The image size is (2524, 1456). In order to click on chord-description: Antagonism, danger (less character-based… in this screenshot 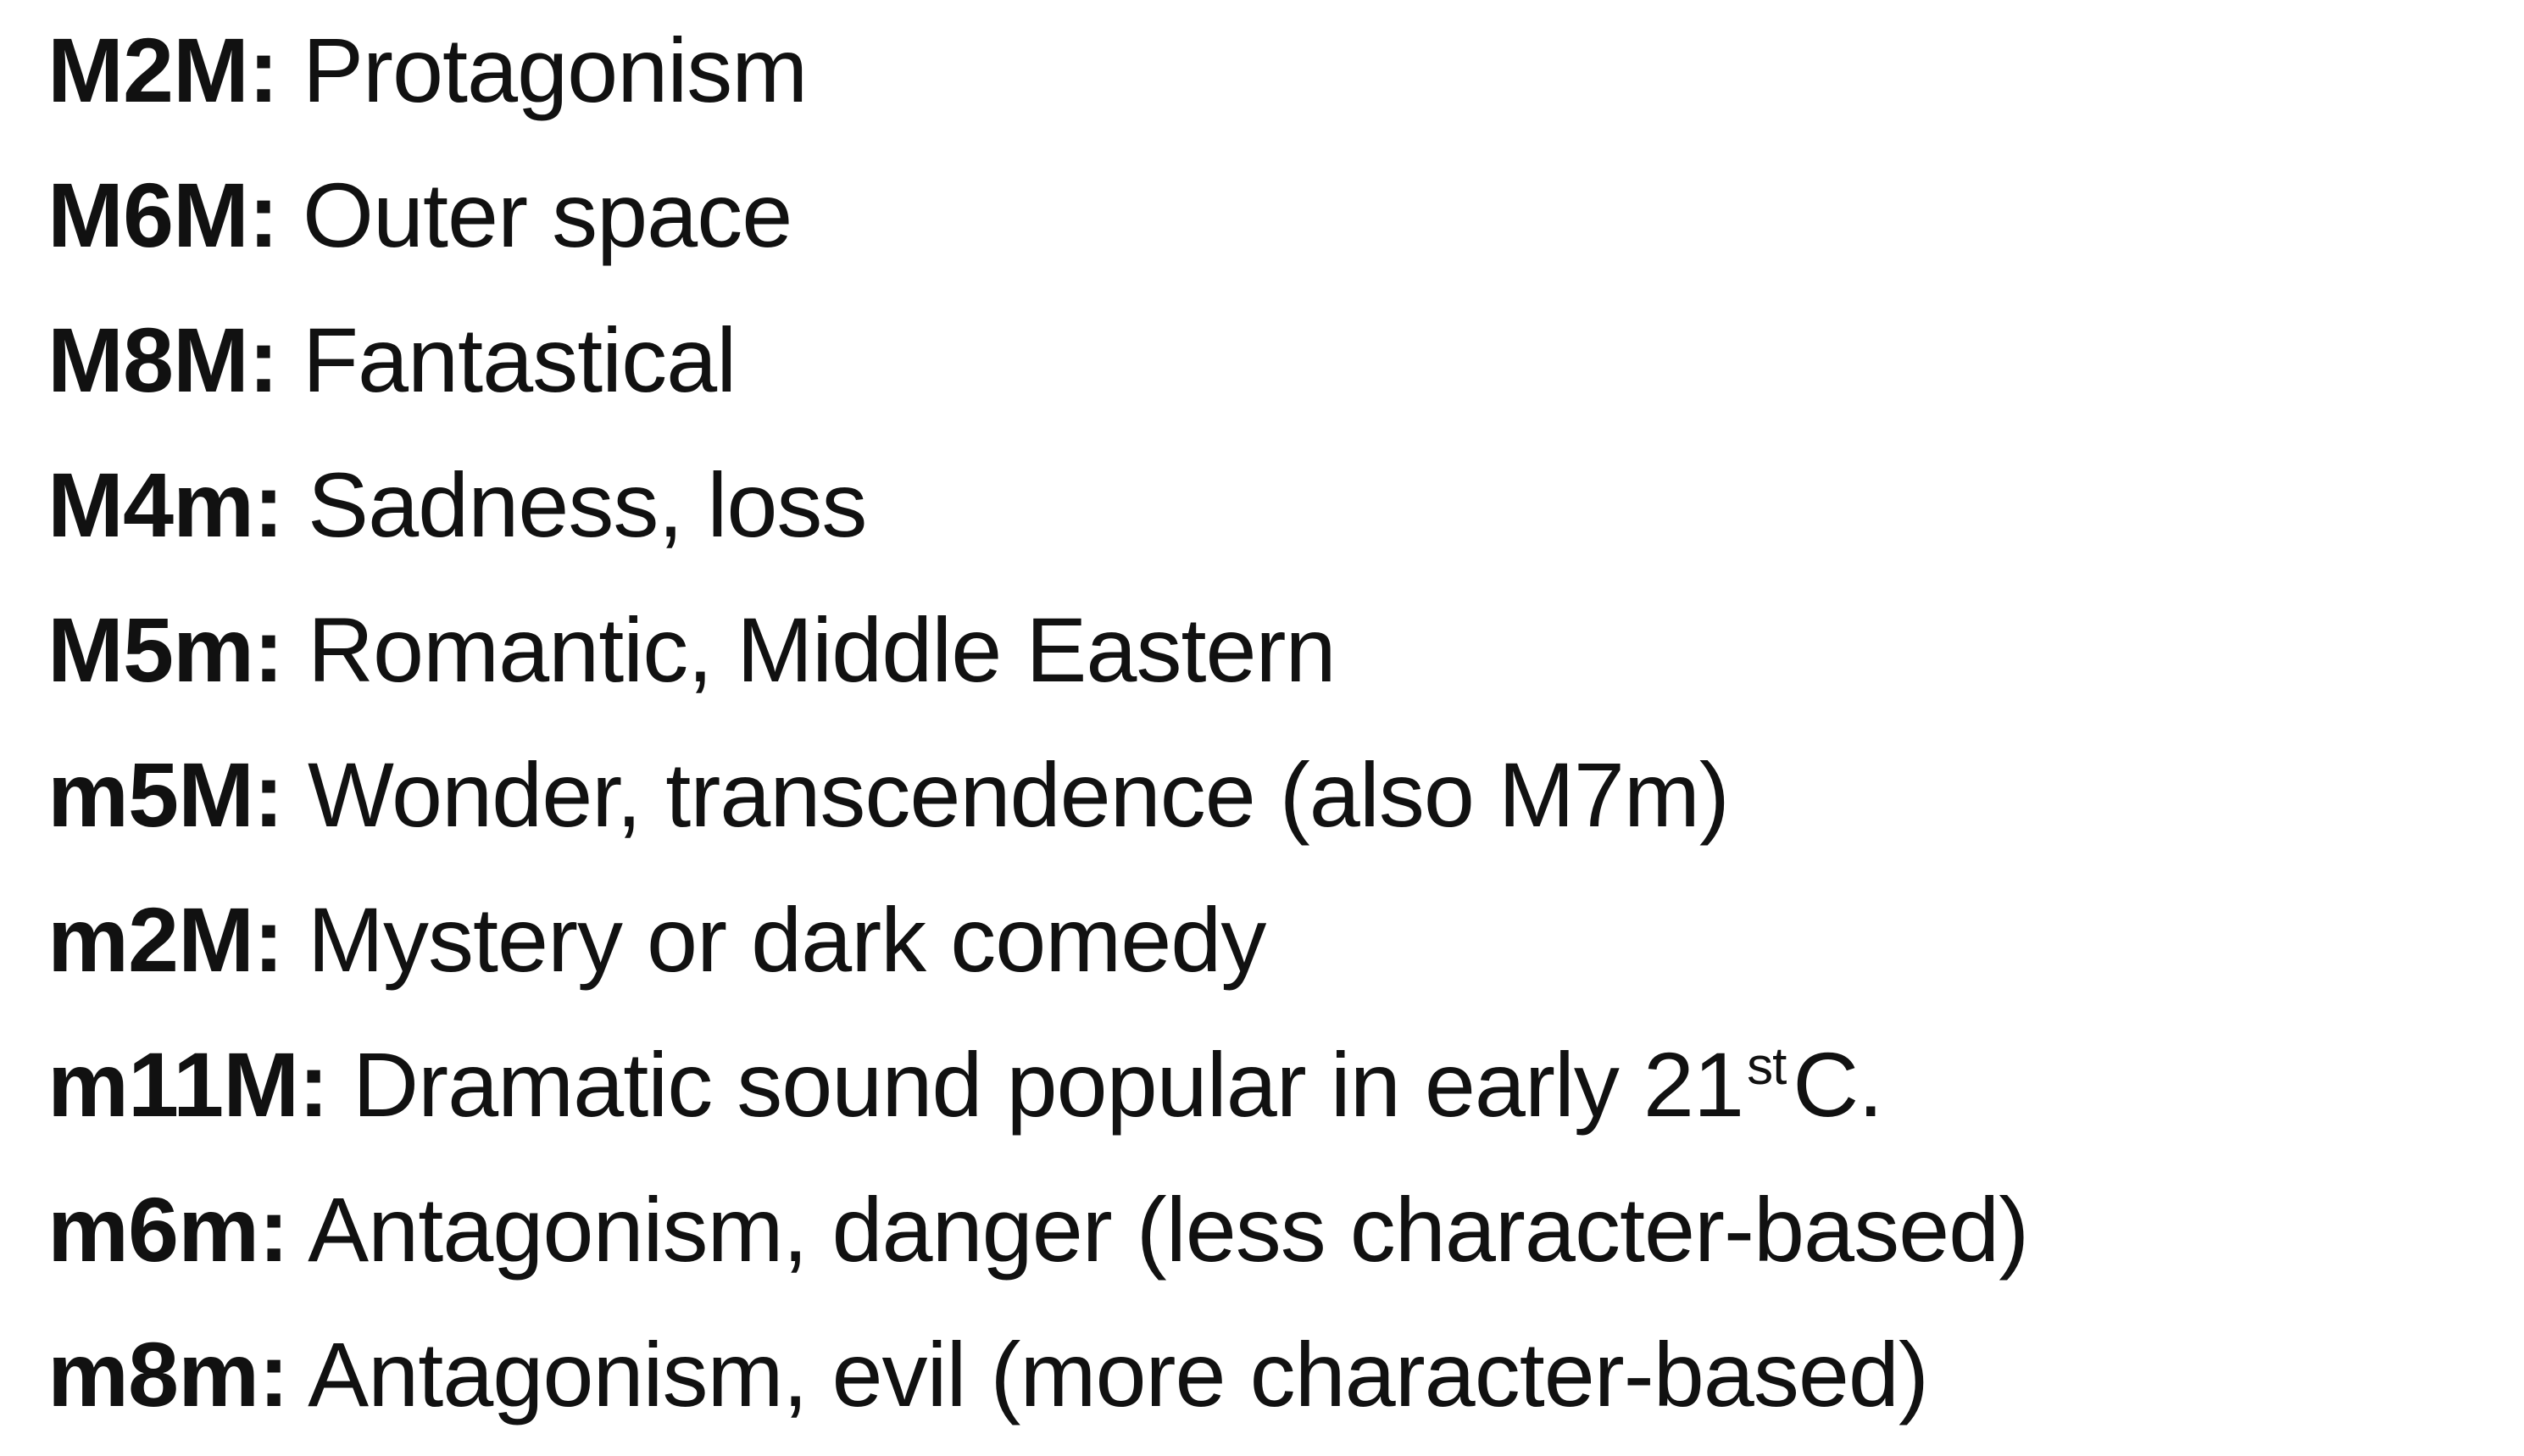, I will do `click(1168, 1230)`.